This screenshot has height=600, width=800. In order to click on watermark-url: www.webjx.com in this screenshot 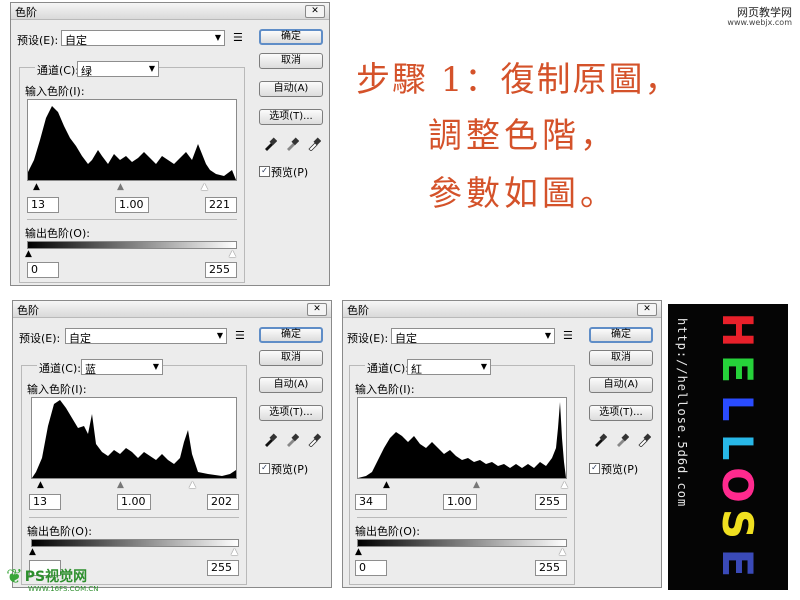, I will do `click(759, 22)`.